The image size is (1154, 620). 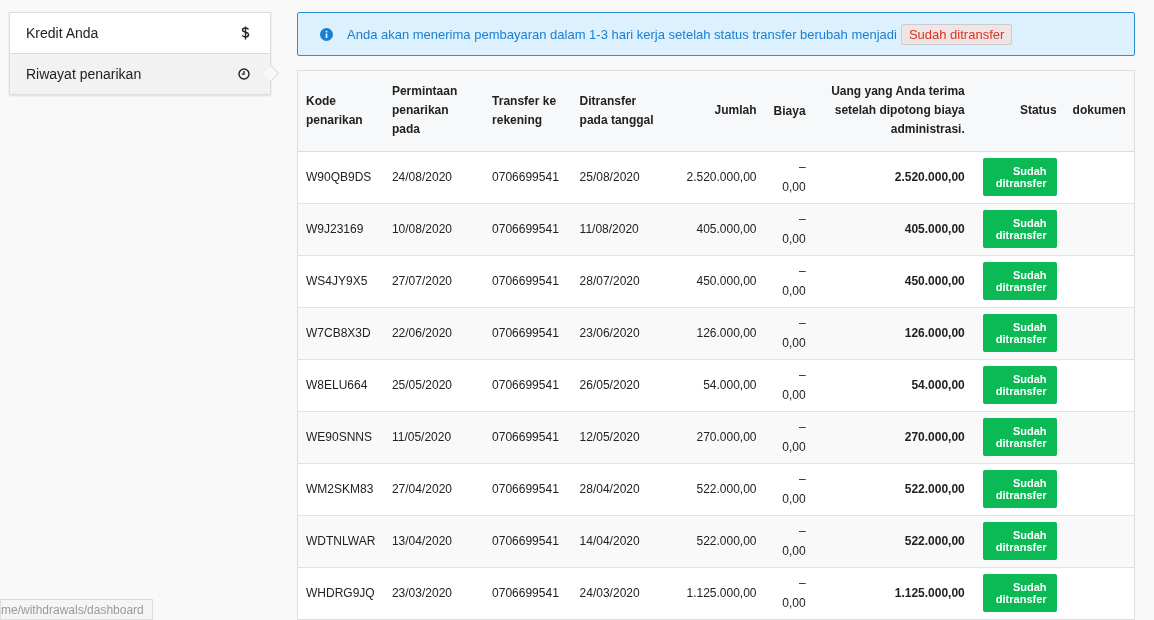 What do you see at coordinates (434, 281) in the screenshot?
I see `table-cell: 27/07/2020` at bounding box center [434, 281].